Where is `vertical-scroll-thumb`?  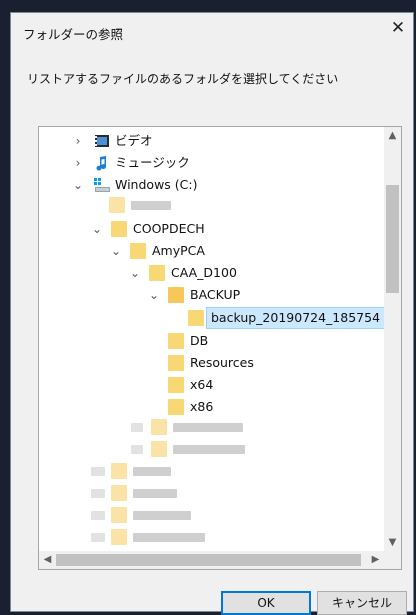
vertical-scroll-thumb is located at coordinates (392, 239).